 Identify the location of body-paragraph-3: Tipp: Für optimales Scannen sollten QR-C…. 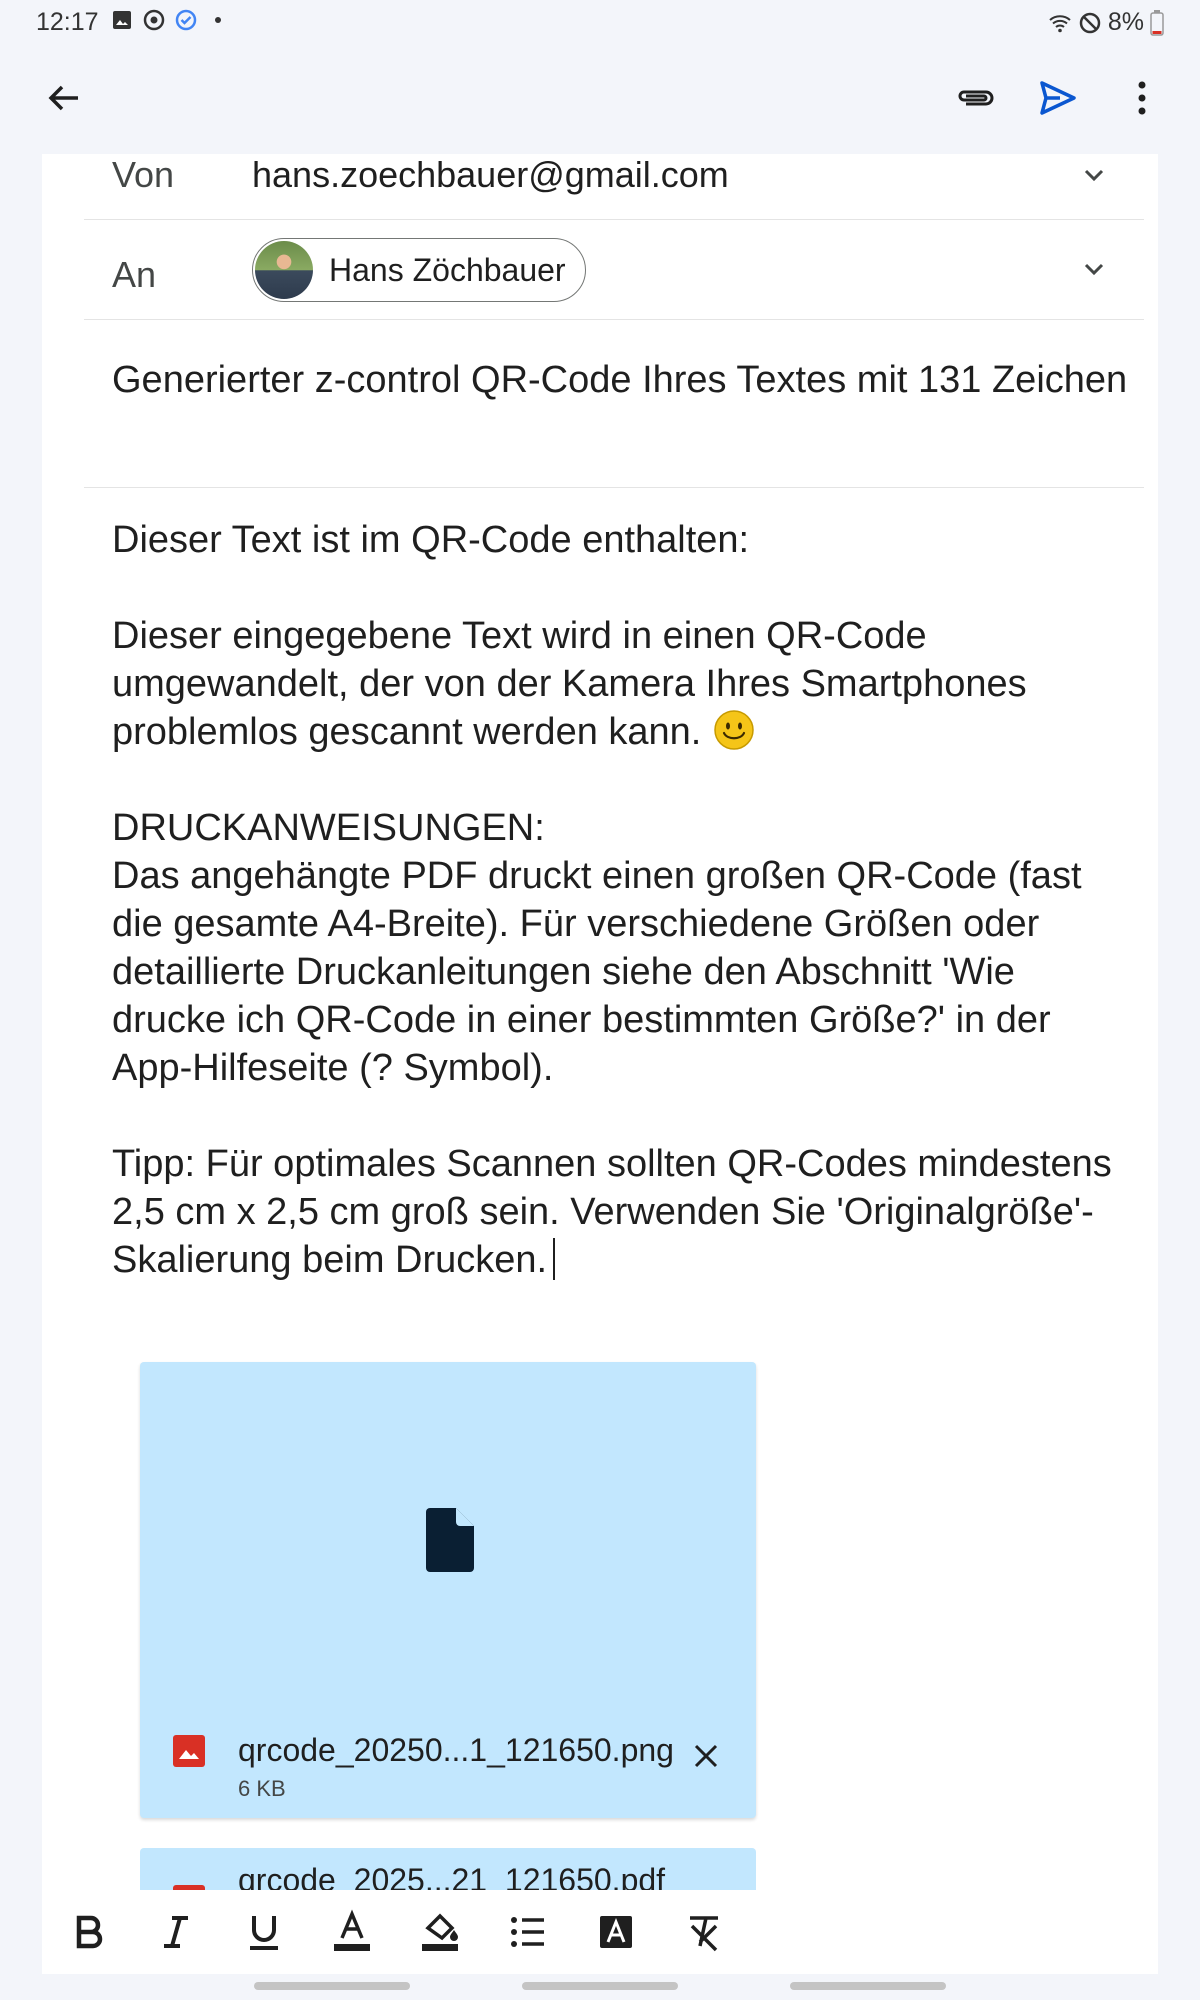
(622, 1212).